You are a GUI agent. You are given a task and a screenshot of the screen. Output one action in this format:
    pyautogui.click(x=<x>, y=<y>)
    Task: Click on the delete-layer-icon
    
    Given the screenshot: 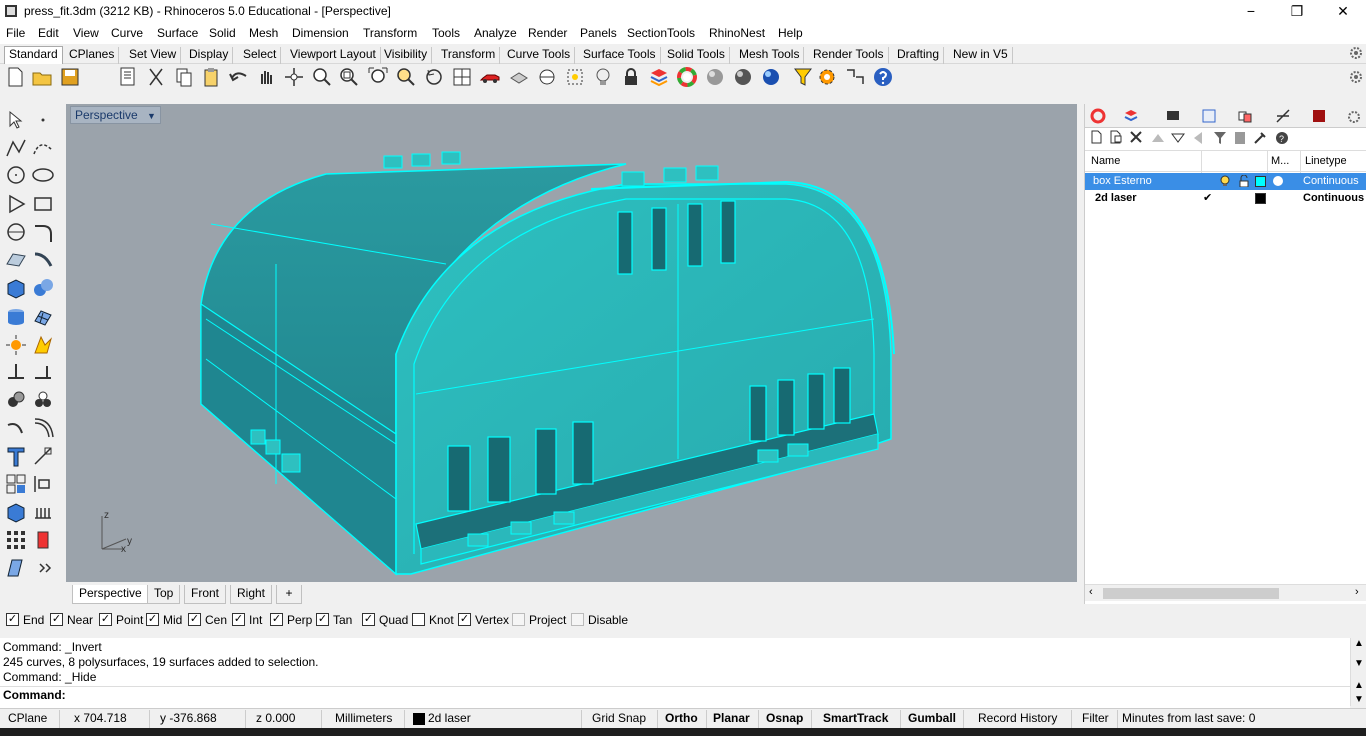 What is the action you would take?
    pyautogui.click(x=1136, y=137)
    